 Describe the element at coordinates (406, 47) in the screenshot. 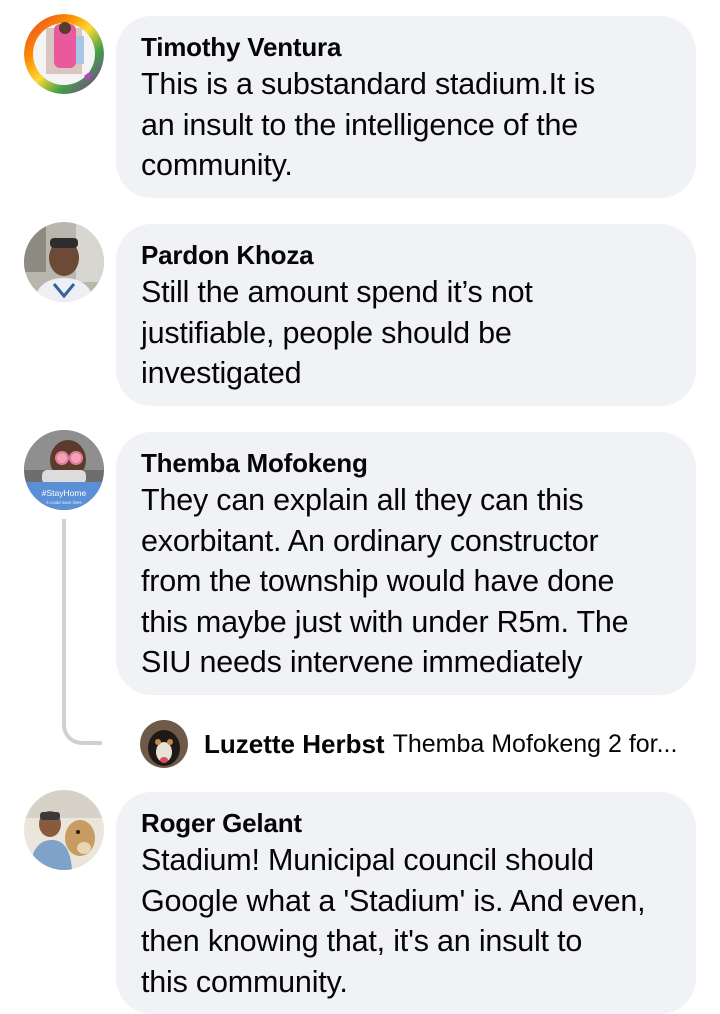

I see `comment-author: Timothy Ventura` at that location.